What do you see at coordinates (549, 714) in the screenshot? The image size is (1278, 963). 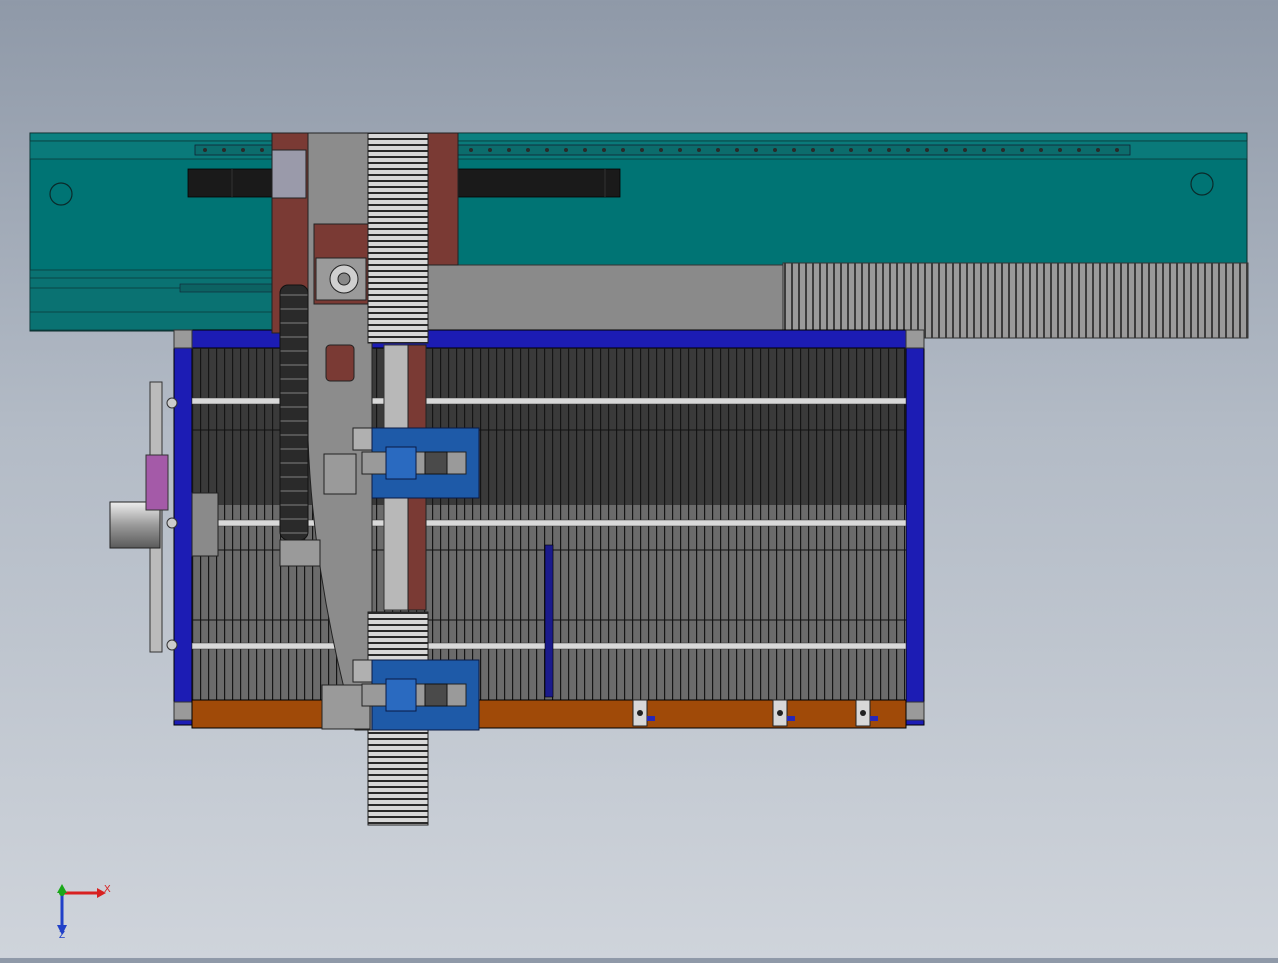 I see `front-loading-rail` at bounding box center [549, 714].